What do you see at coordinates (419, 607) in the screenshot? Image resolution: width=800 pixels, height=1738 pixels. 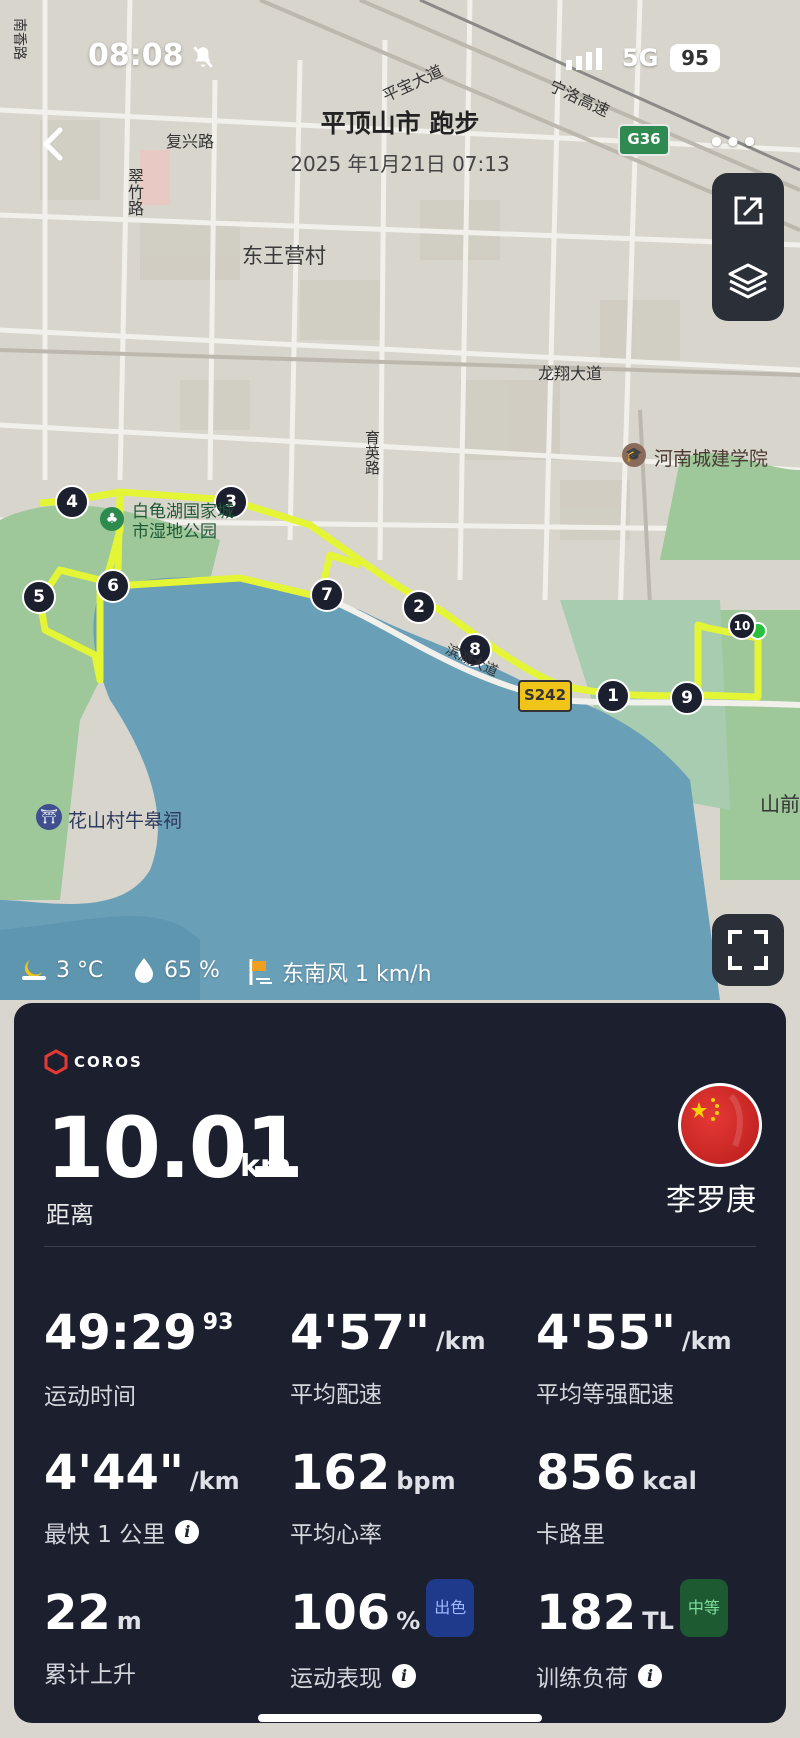 I see `route-marker-2: 2` at bounding box center [419, 607].